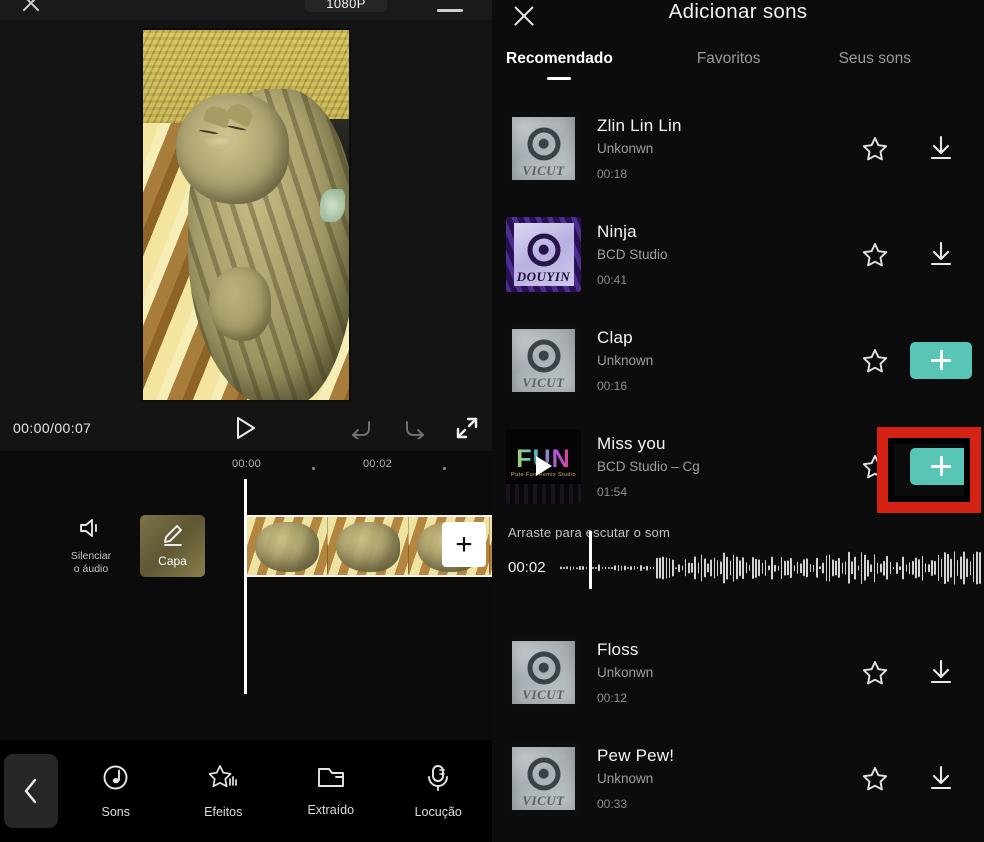  I want to click on sound-duration: 00:18, so click(612, 173).